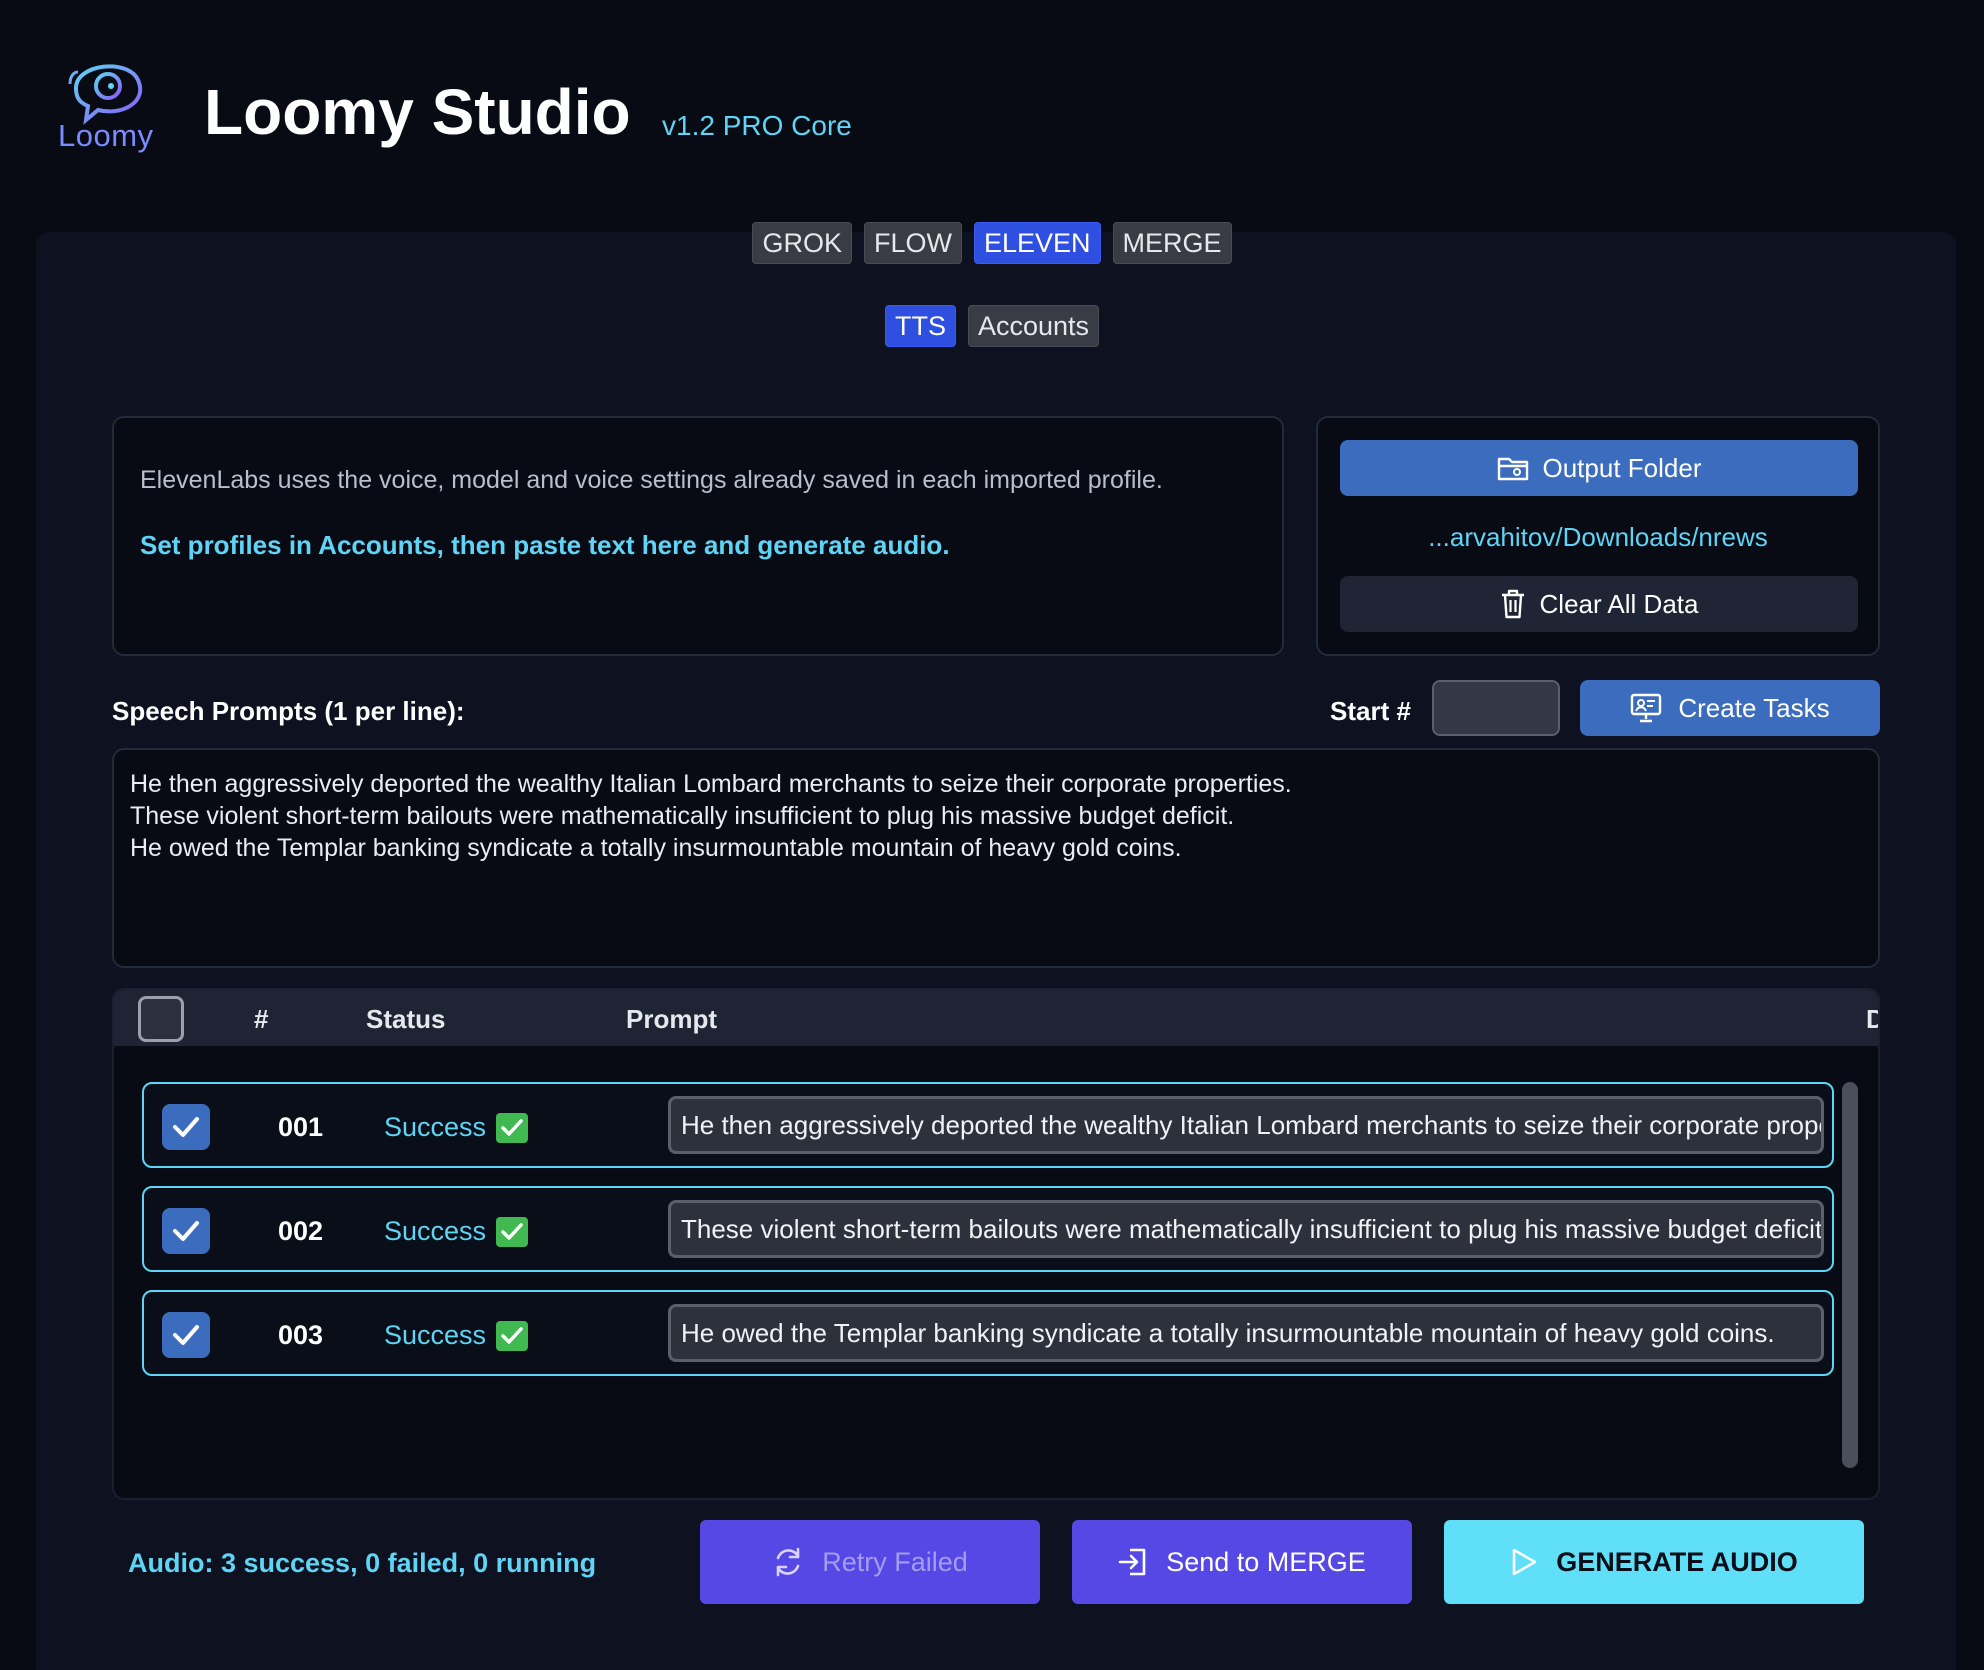 The width and height of the screenshot is (1984, 1670). What do you see at coordinates (417, 112) in the screenshot?
I see `app-title: Loomy Studio` at bounding box center [417, 112].